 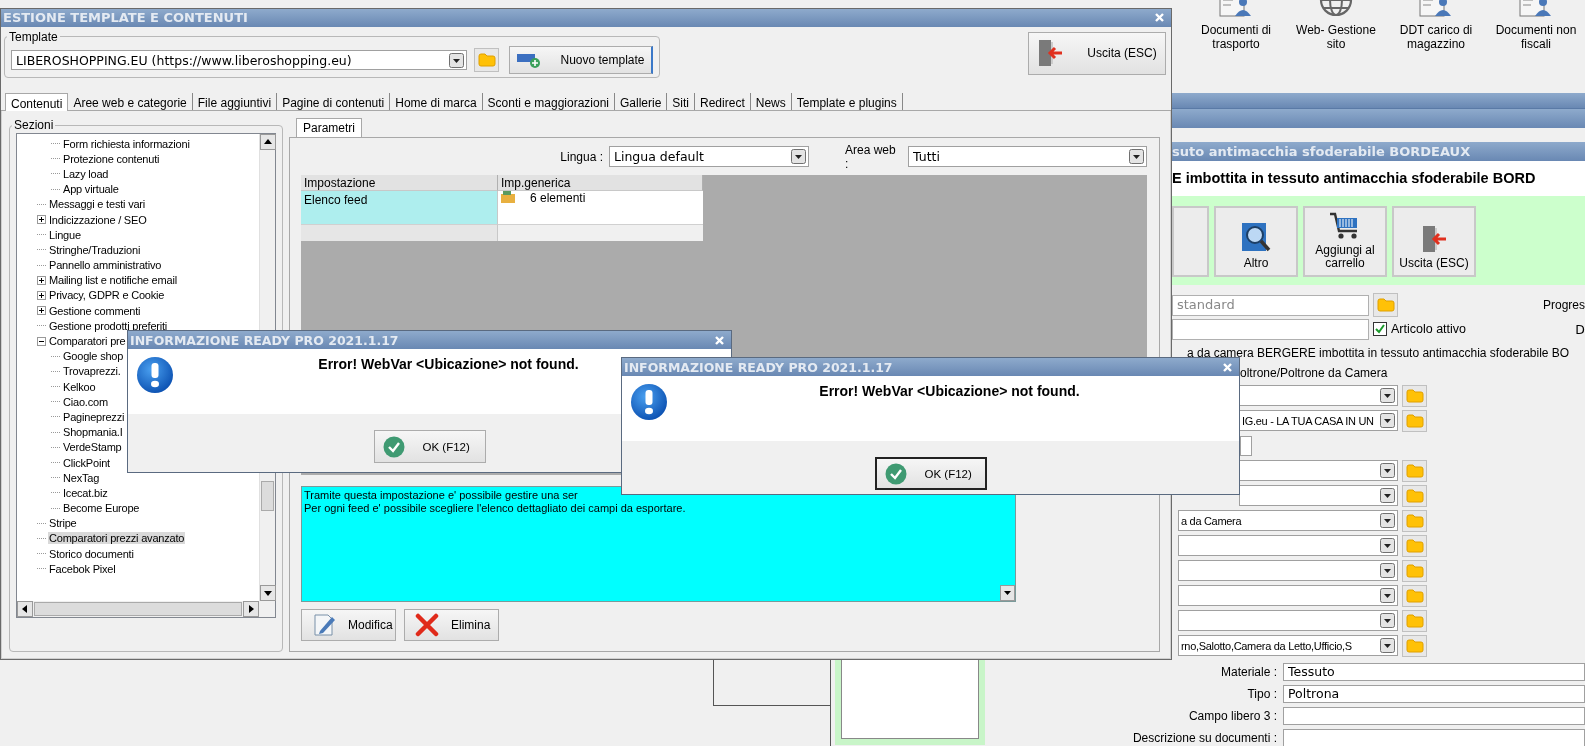 I want to click on new-template-button: Nuovo template, so click(x=581, y=60).